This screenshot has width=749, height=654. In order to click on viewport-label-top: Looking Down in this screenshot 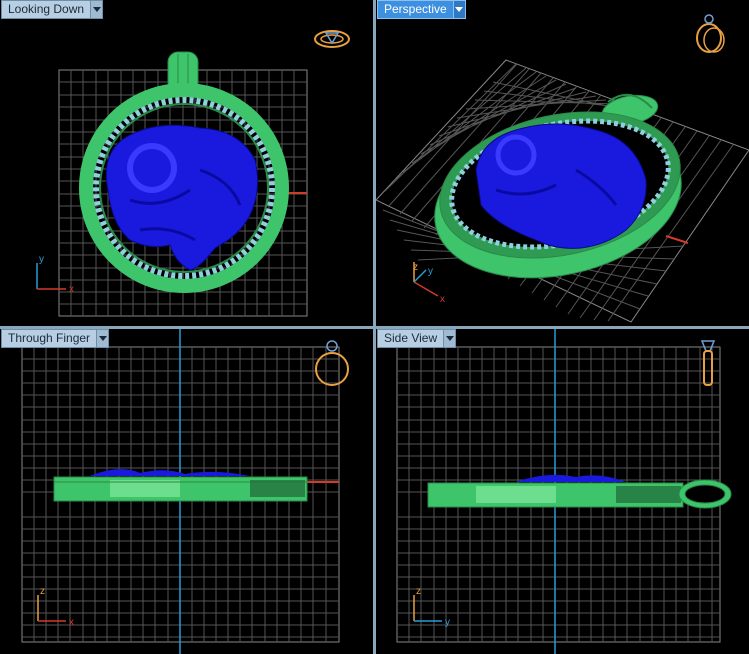, I will do `click(52, 9)`.